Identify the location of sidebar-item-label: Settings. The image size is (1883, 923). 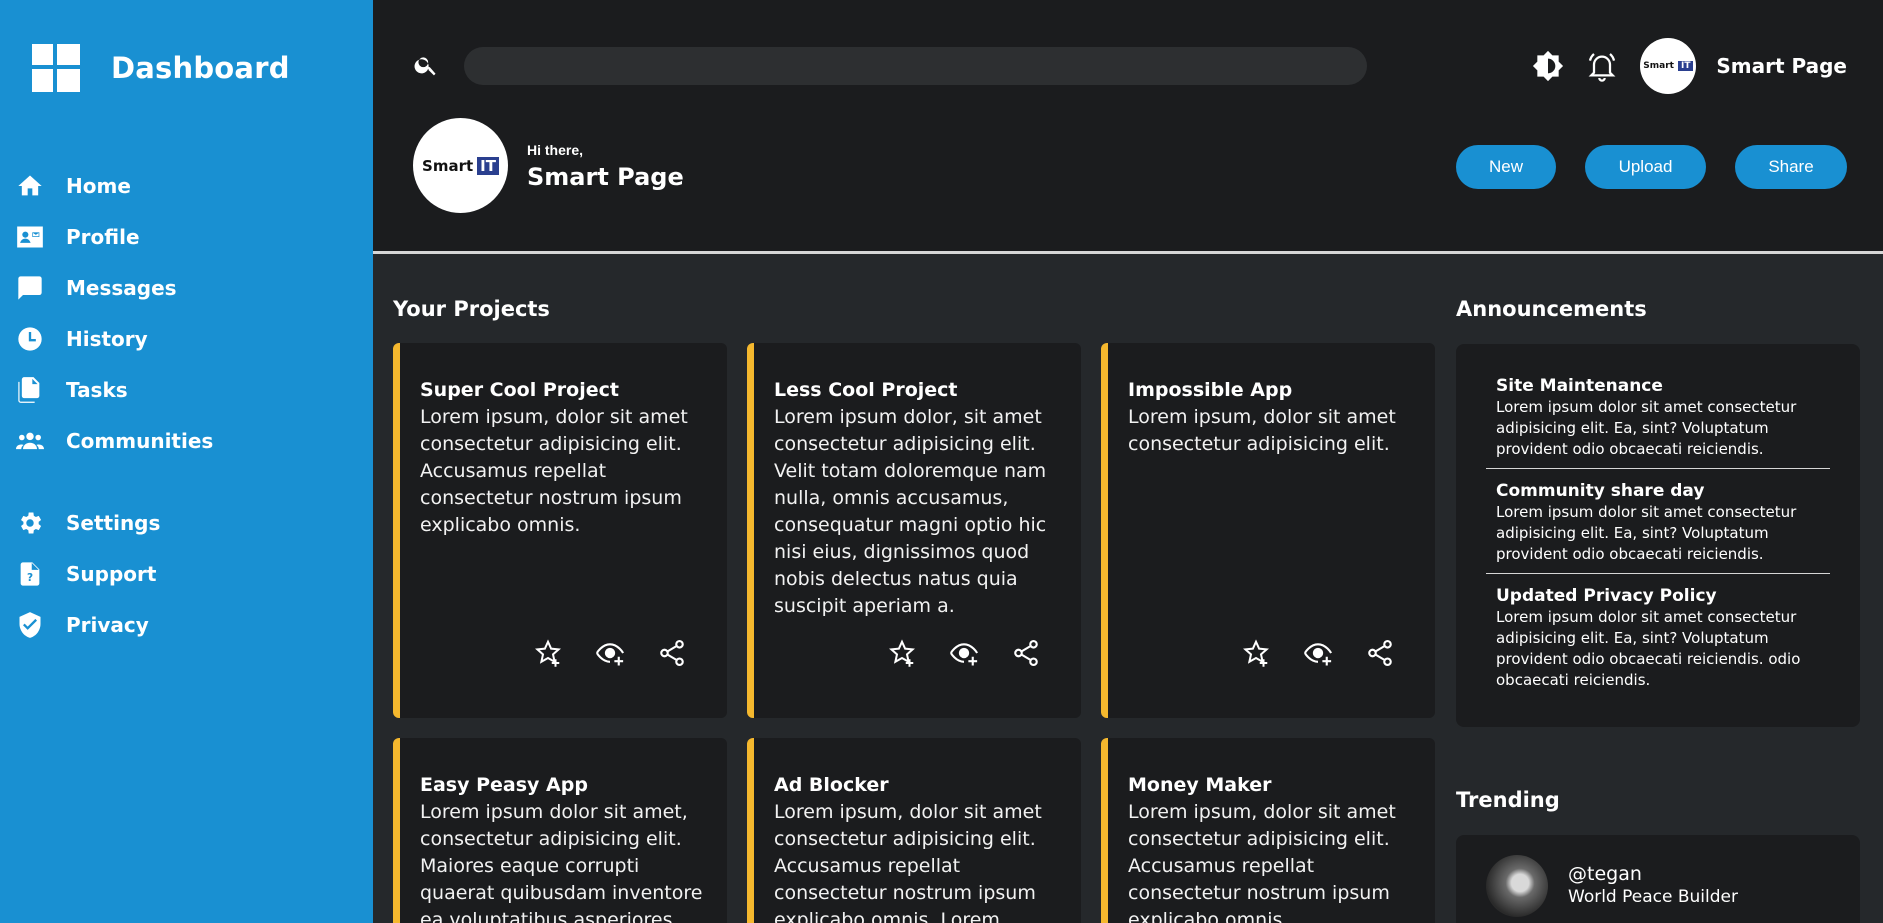
(113, 522).